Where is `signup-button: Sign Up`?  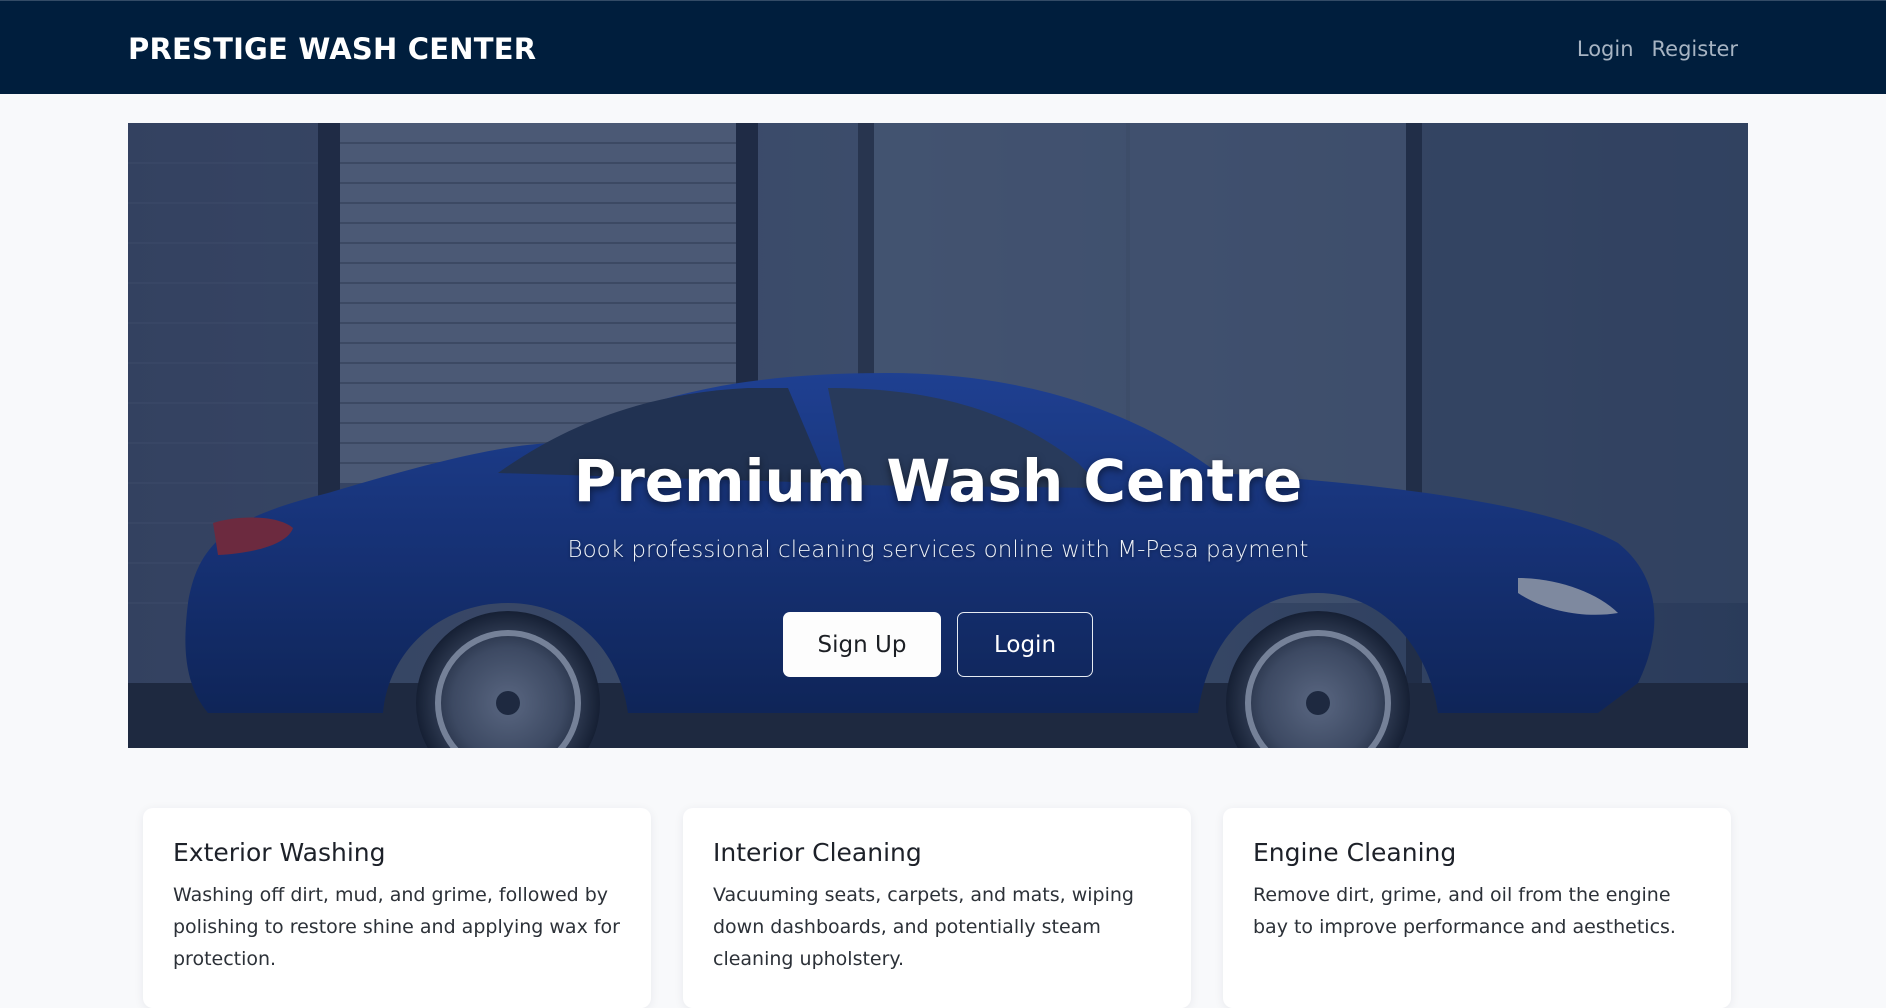 signup-button: Sign Up is located at coordinates (862, 644).